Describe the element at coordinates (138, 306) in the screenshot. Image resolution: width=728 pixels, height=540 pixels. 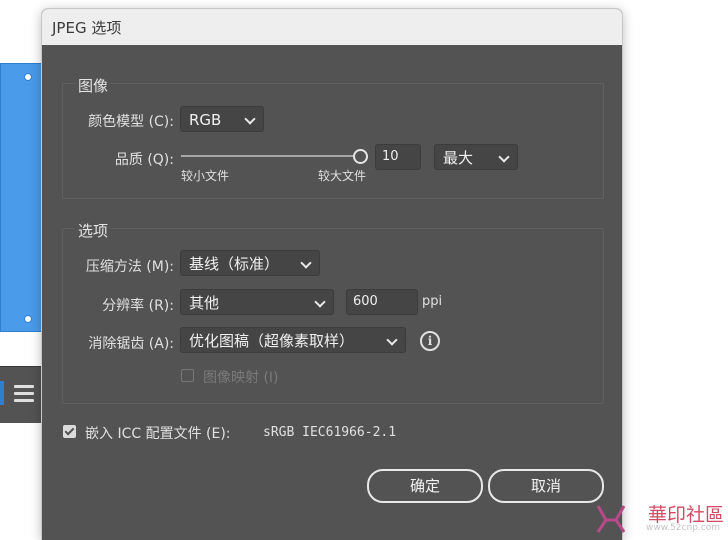
I see `resolution-label: 分辨率 (R):` at that location.